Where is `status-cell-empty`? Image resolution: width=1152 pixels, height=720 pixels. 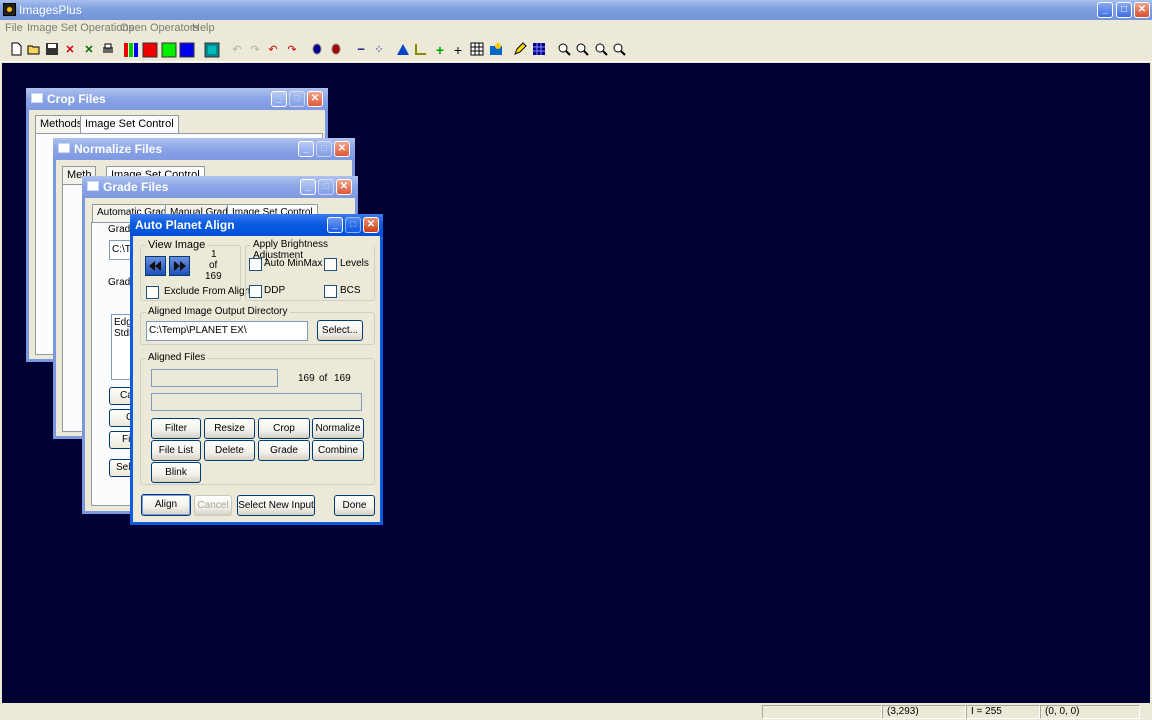 status-cell-empty is located at coordinates (822, 712).